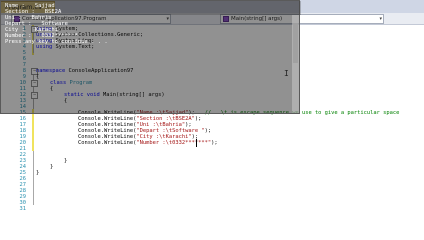 The image size is (424, 240). Describe the element at coordinates (56, 42) in the screenshot. I see `console-output-line: Press any key to continue . . .` at that location.